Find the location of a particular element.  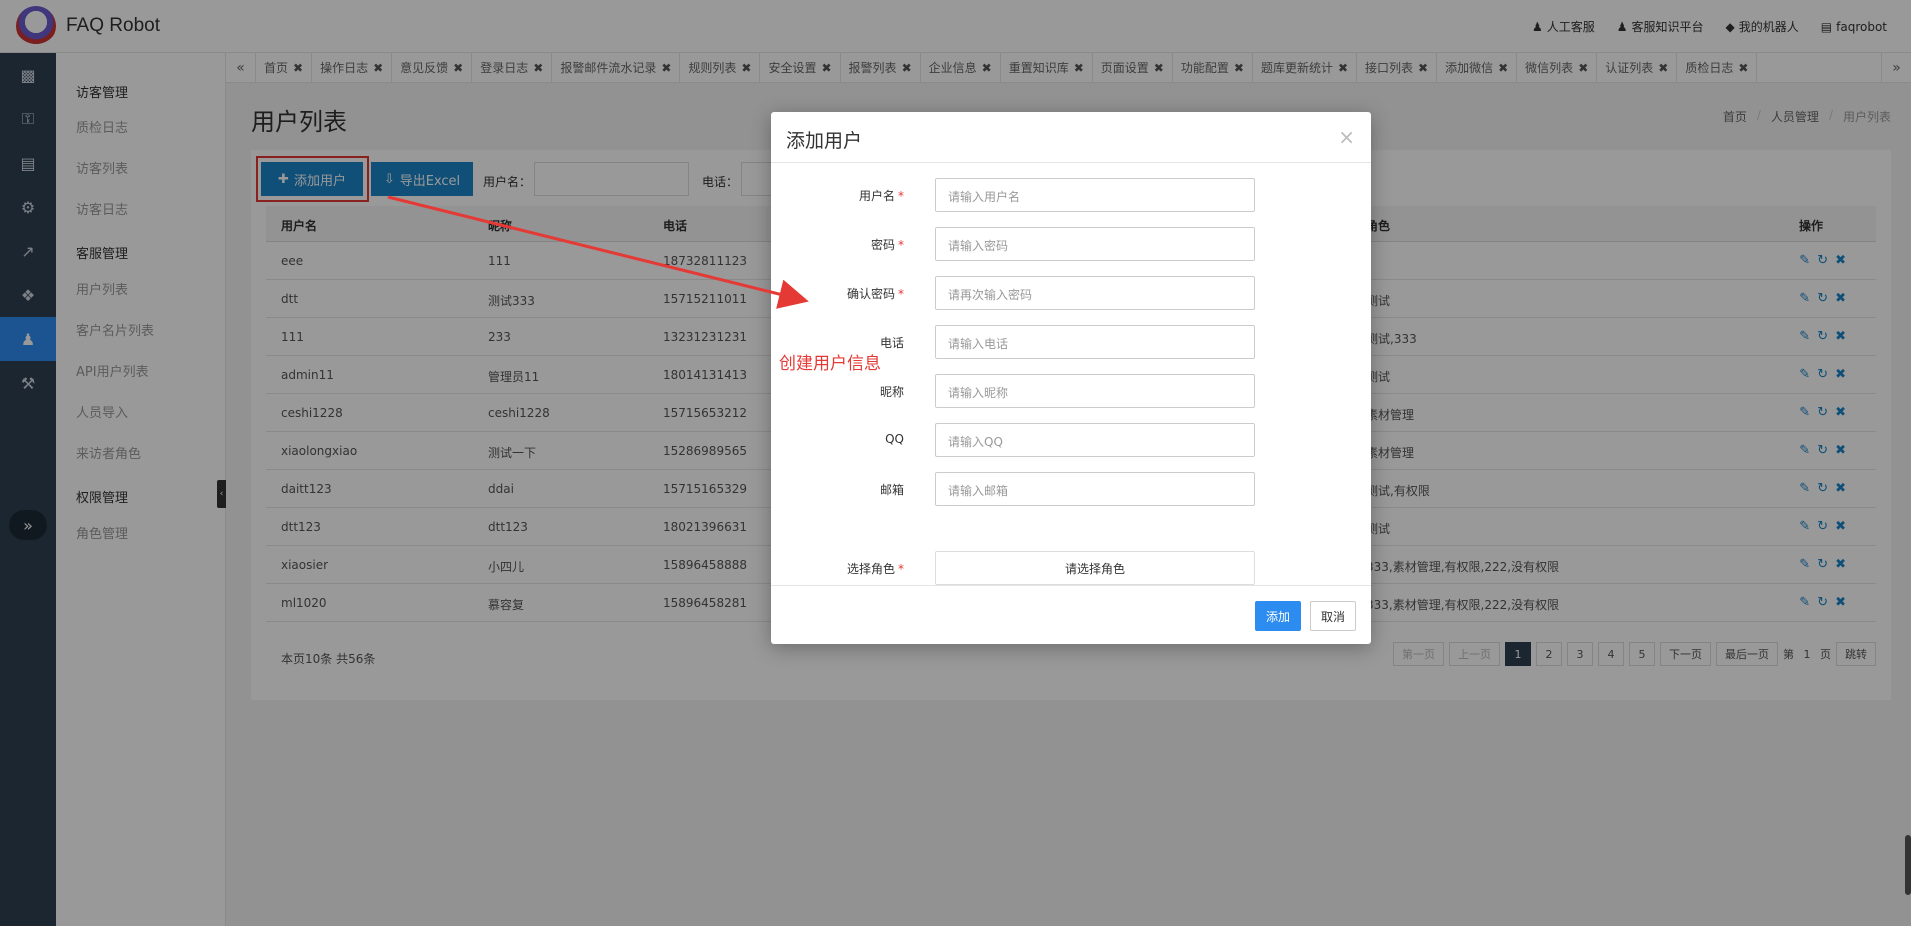

form-row: 确认密码 * 请再次输入密码 is located at coordinates (1071, 293).